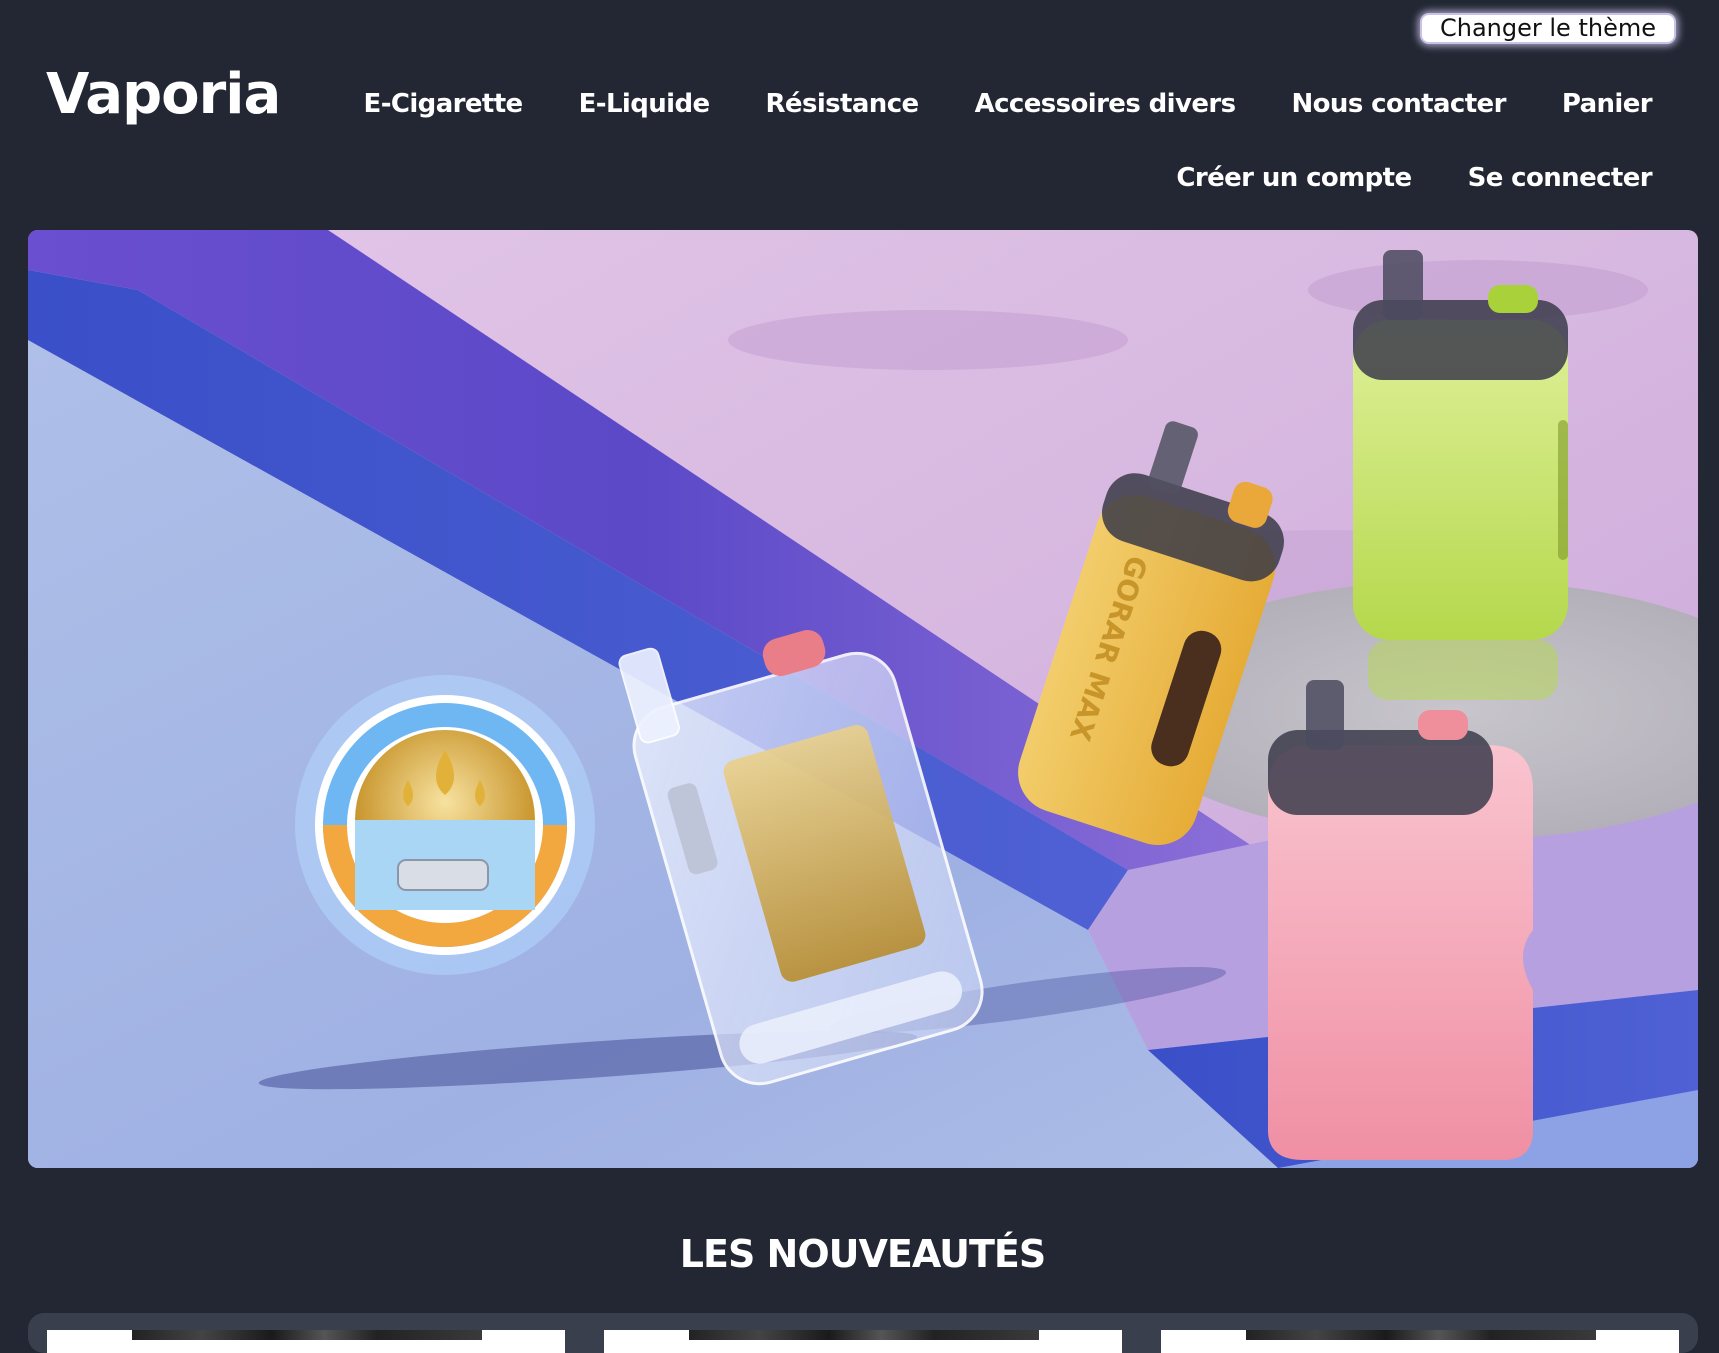  I want to click on nav-link-e-cigarette: E-Cigarette, so click(444, 104).